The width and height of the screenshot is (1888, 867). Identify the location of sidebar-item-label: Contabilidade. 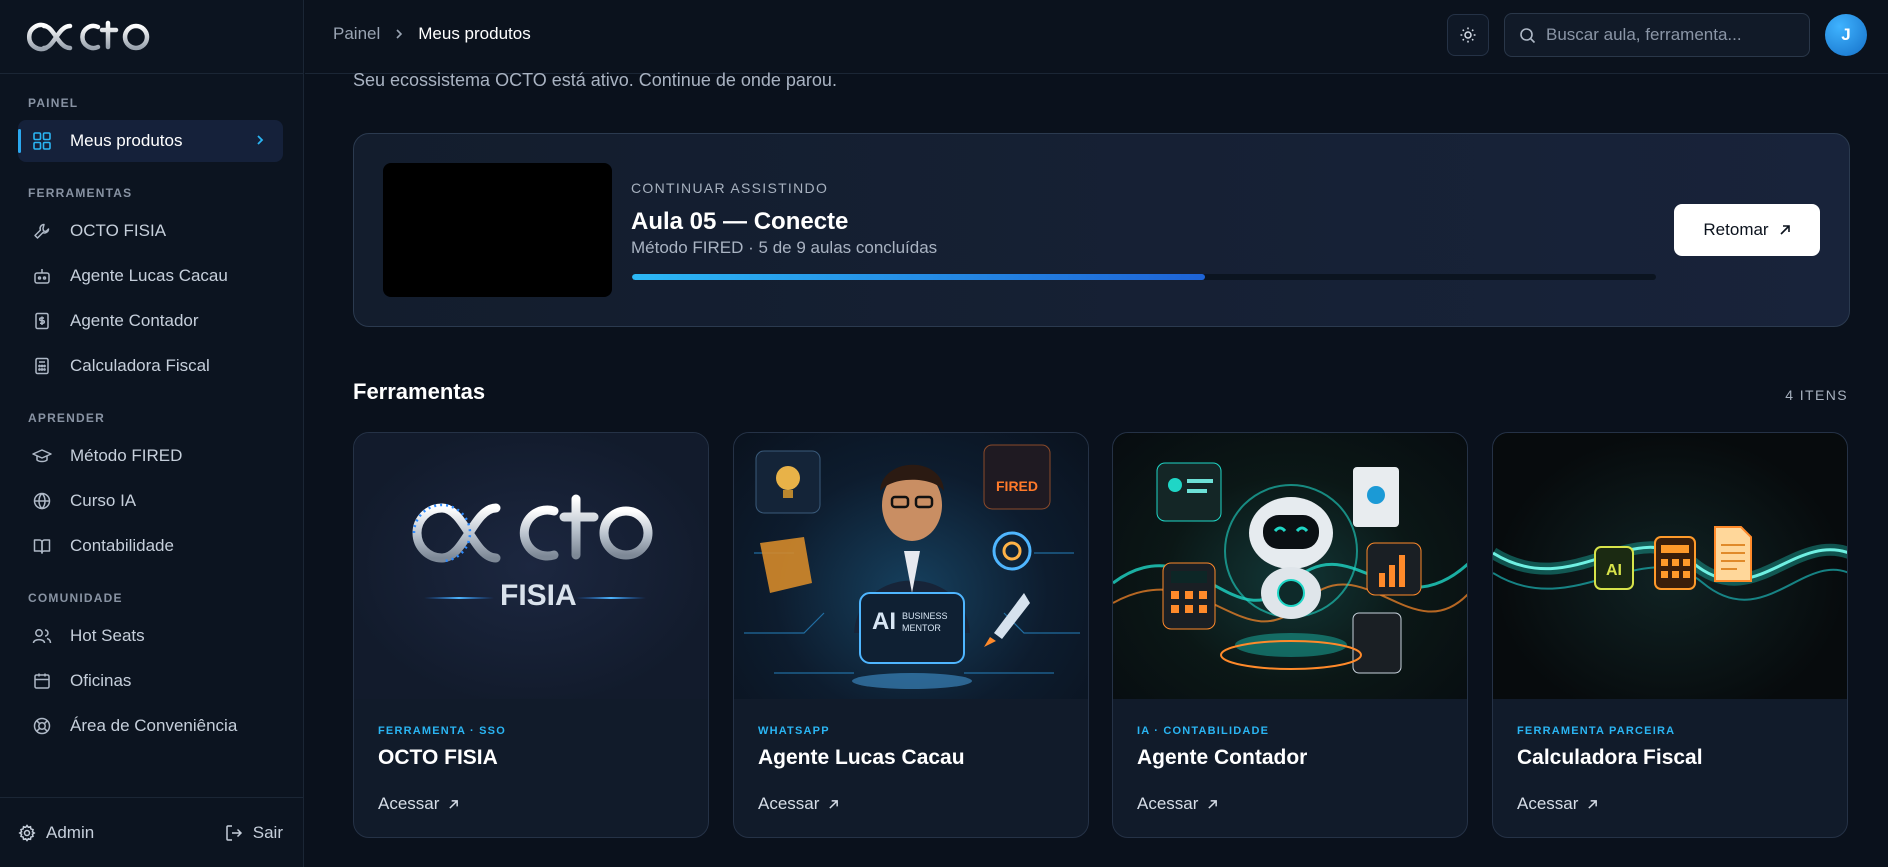
(122, 545).